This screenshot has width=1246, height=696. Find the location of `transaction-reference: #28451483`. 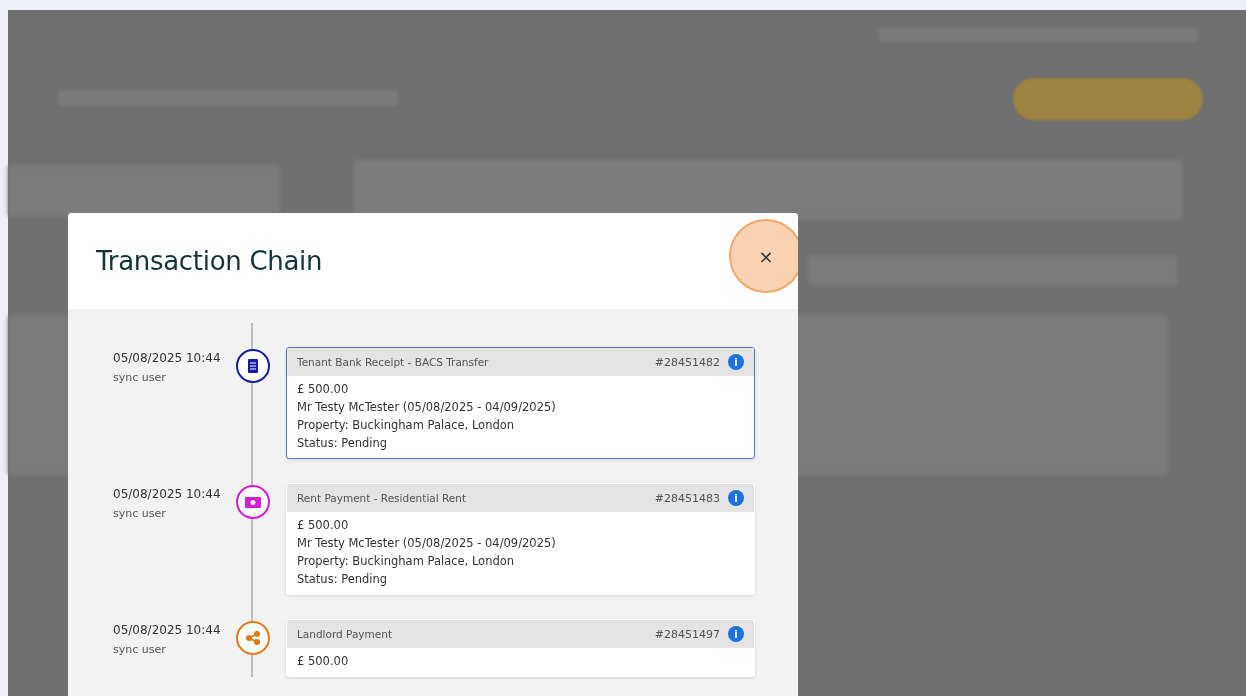

transaction-reference: #28451483 is located at coordinates (687, 498).